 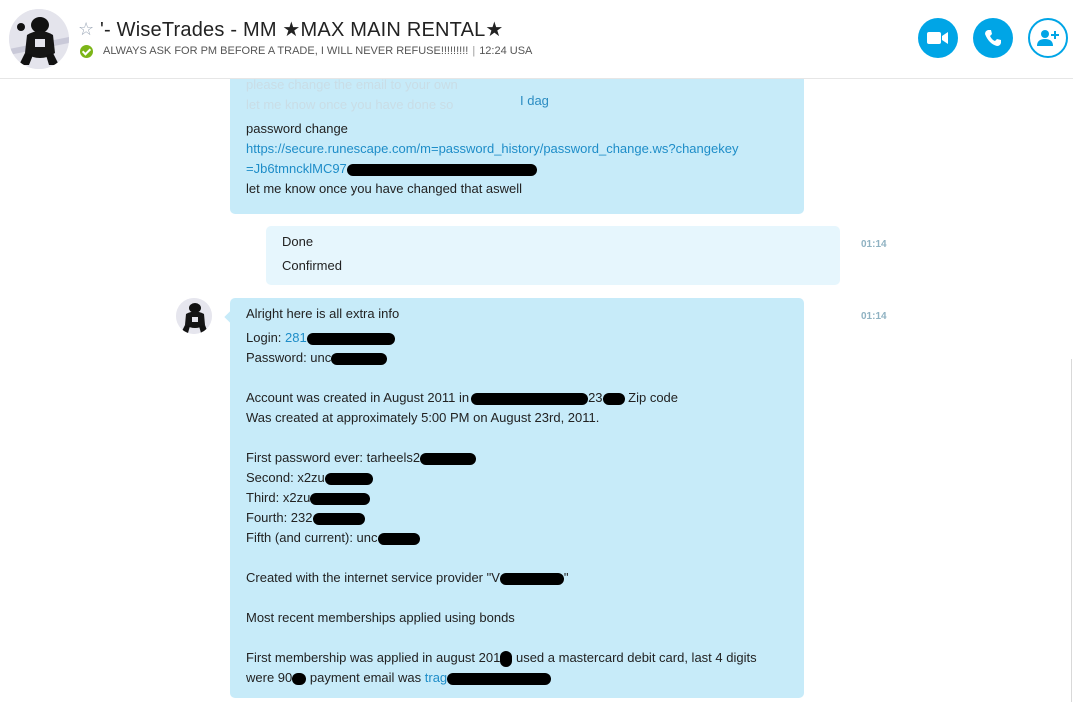 What do you see at coordinates (194, 316) in the screenshot?
I see `sender-avatar` at bounding box center [194, 316].